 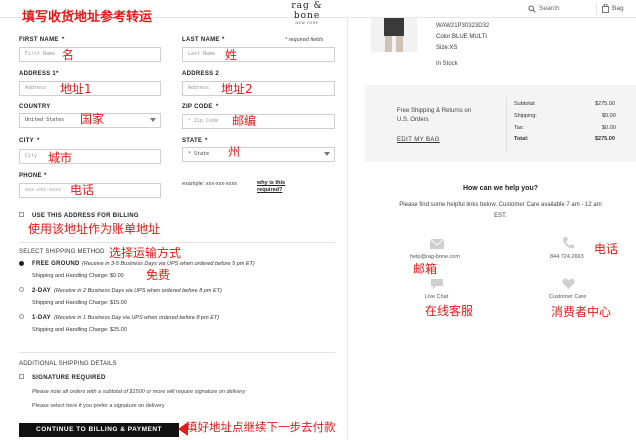 I want to click on city-asterisk: *, so click(x=38, y=141).